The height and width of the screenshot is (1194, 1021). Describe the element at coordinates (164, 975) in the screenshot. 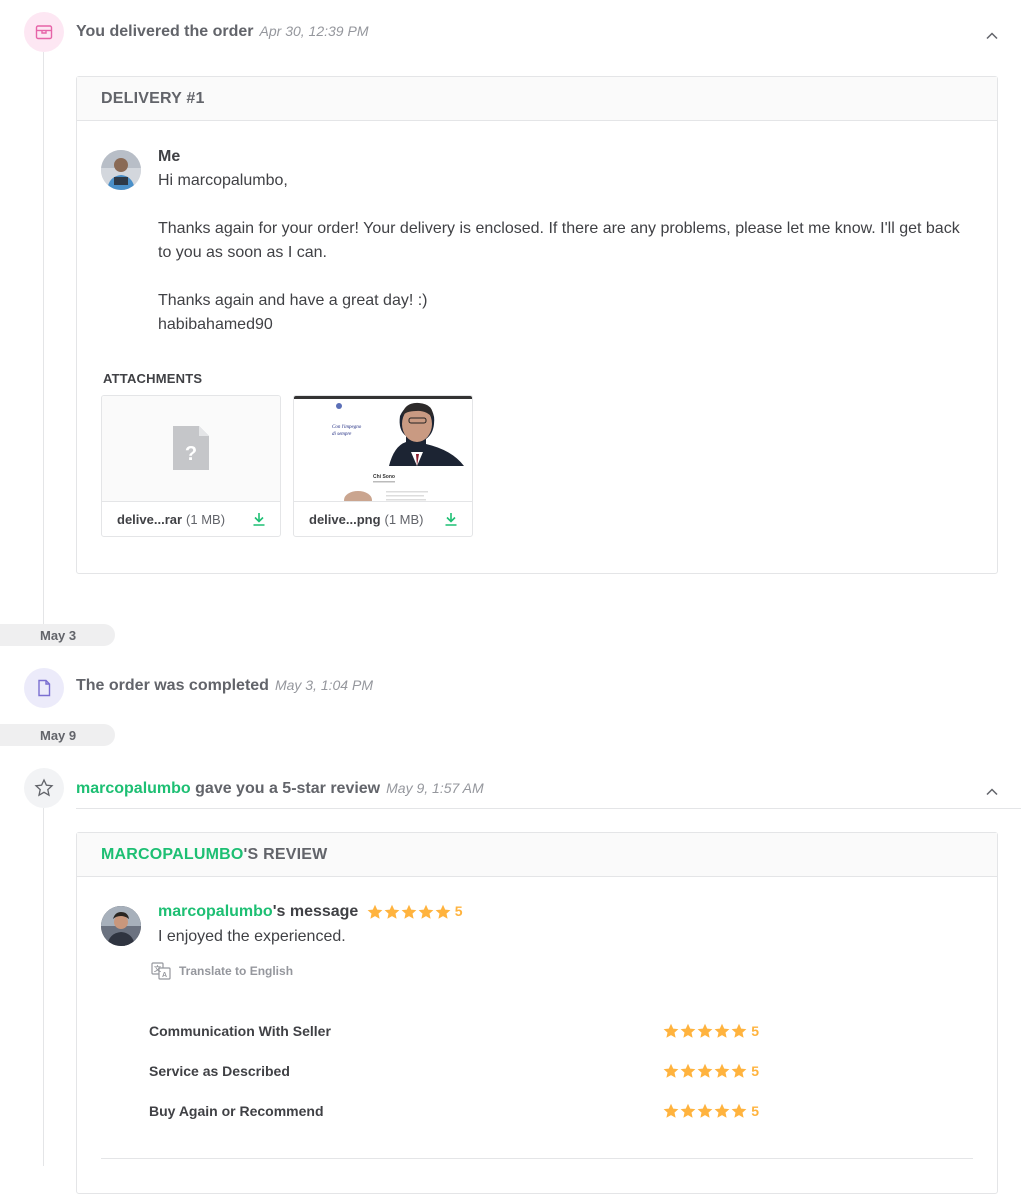

I see `svg-text: A` at that location.